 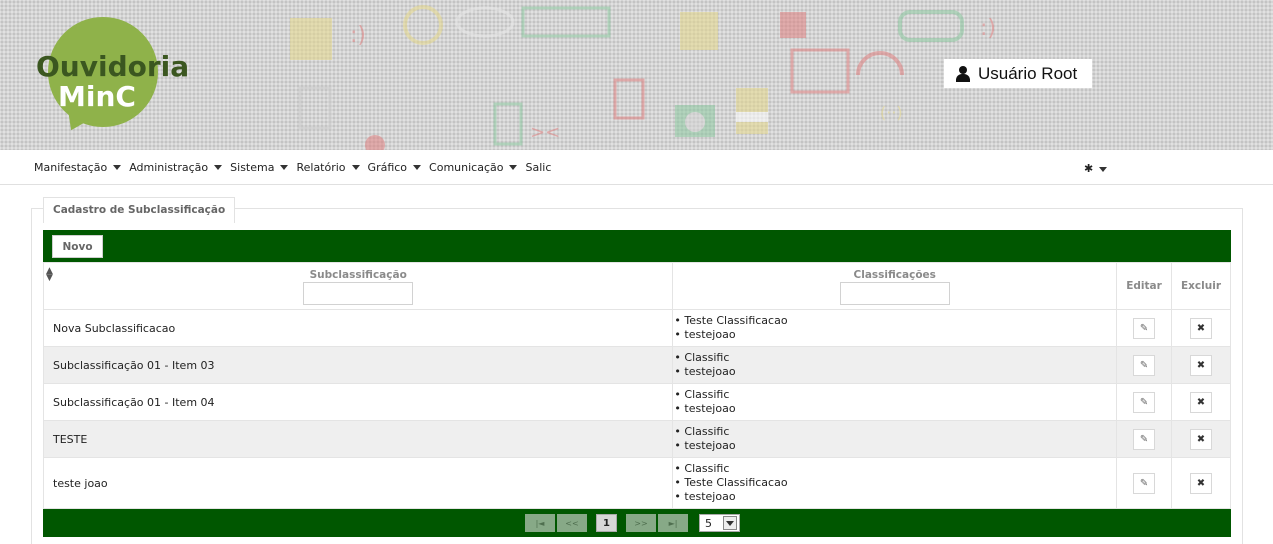 What do you see at coordinates (606, 523) in the screenshot?
I see `current-page-button: 1` at bounding box center [606, 523].